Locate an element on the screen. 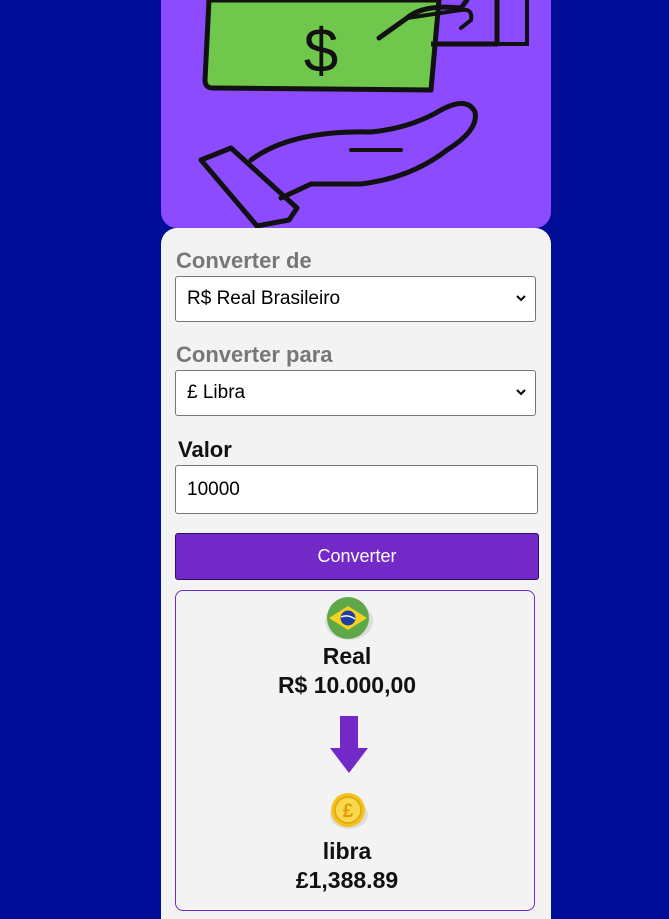 The height and width of the screenshot is (919, 669). to-label: Converter para is located at coordinates (254, 354).